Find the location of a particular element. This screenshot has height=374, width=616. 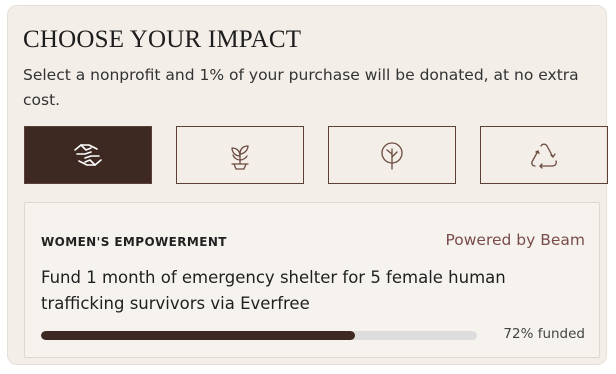

cause-button-womens-empowerment is located at coordinates (88, 155).